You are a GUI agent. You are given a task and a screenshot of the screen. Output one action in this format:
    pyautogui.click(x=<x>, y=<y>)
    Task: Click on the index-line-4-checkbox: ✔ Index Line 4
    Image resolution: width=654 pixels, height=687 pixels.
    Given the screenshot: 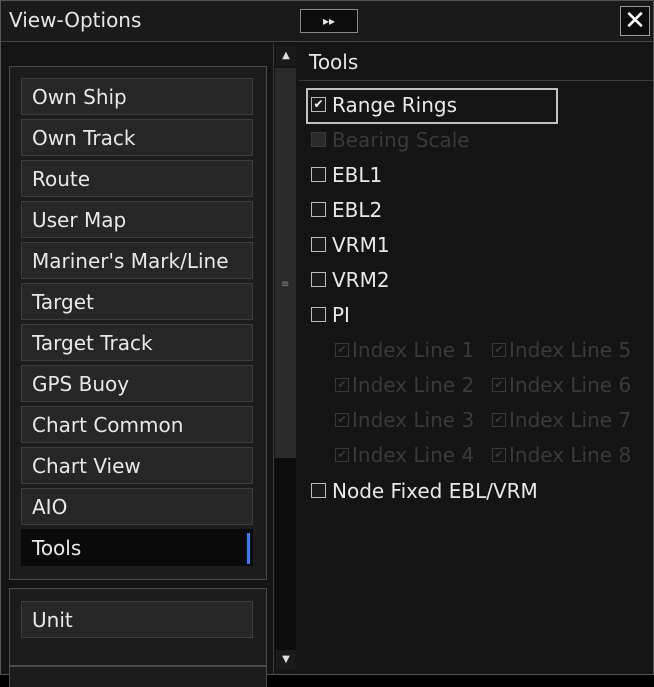 What is the action you would take?
    pyautogui.click(x=404, y=455)
    